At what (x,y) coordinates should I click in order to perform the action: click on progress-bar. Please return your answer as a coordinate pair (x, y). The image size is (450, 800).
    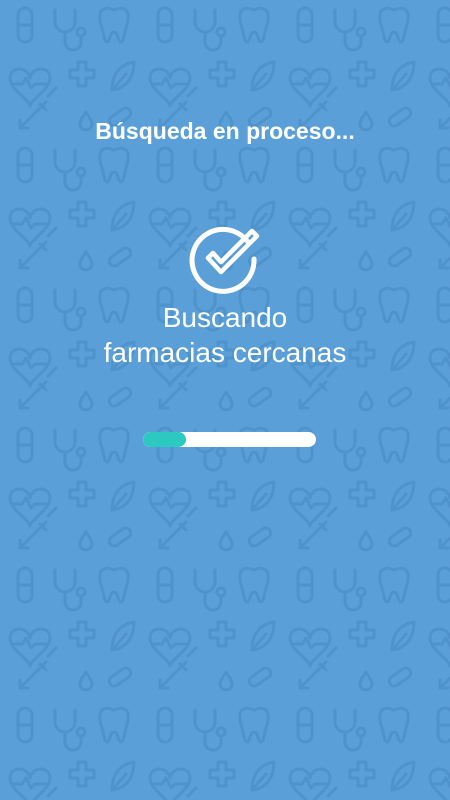
    Looking at the image, I should click on (229, 439).